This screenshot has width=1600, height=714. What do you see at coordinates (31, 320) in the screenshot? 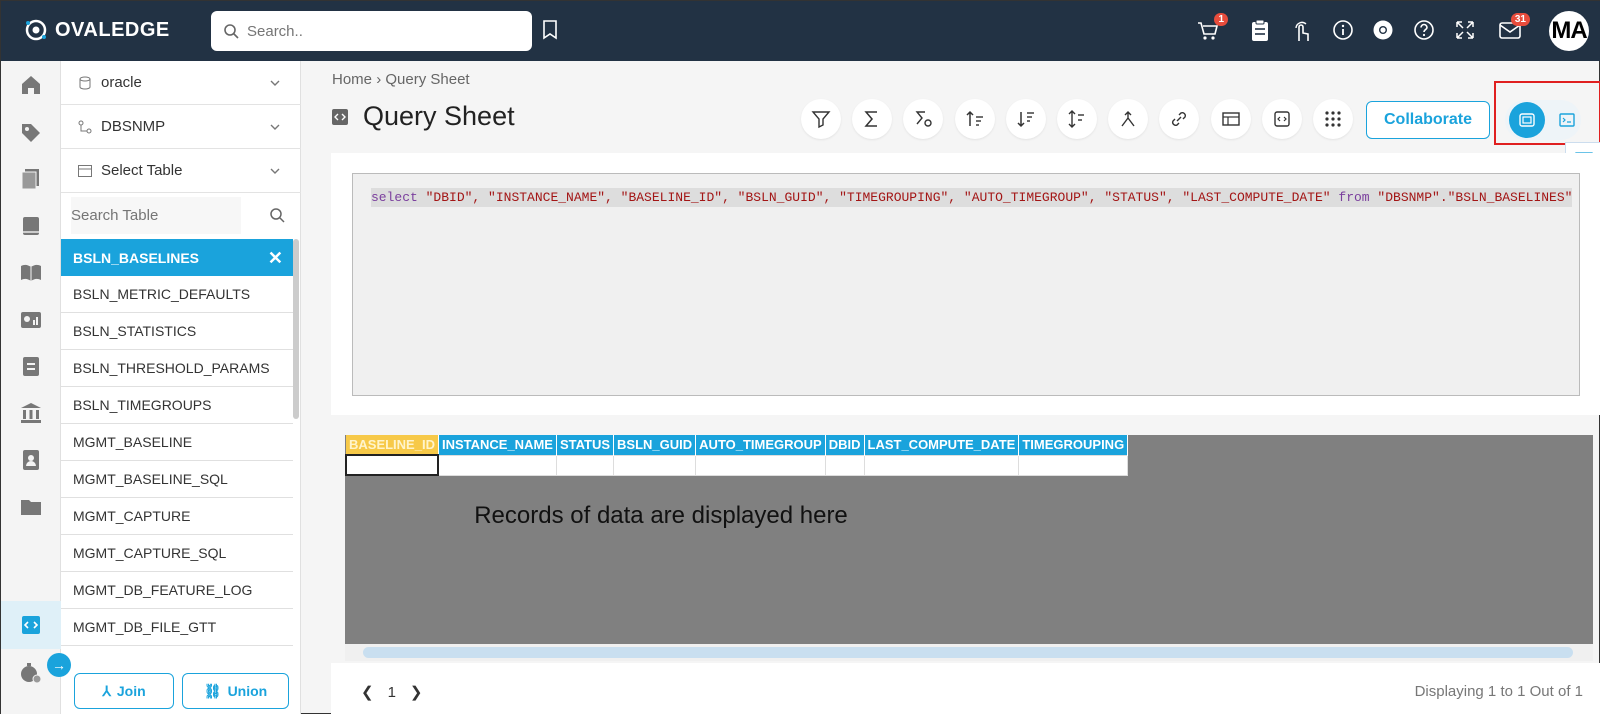
I see `report-icon` at bounding box center [31, 320].